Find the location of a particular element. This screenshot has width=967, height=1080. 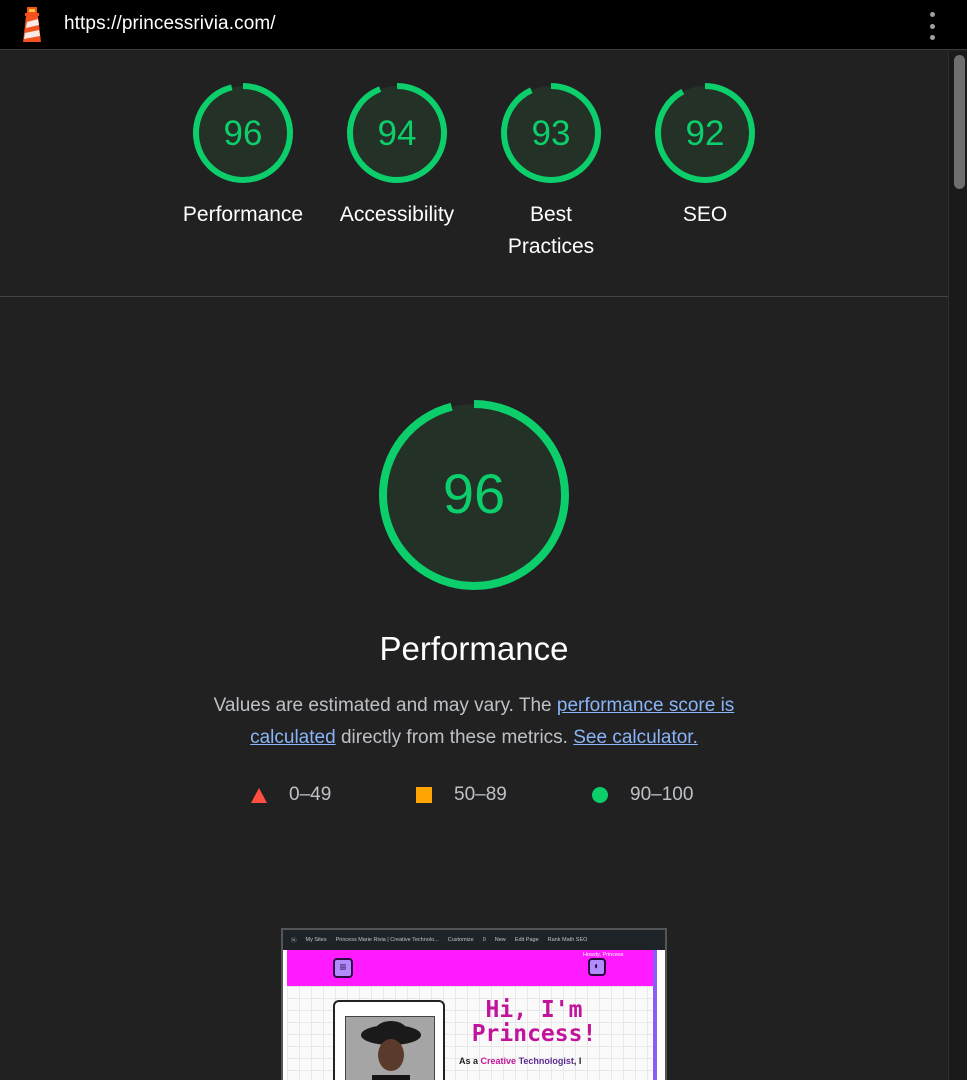

page-url: https://princessrivia.com/ is located at coordinates (170, 23).